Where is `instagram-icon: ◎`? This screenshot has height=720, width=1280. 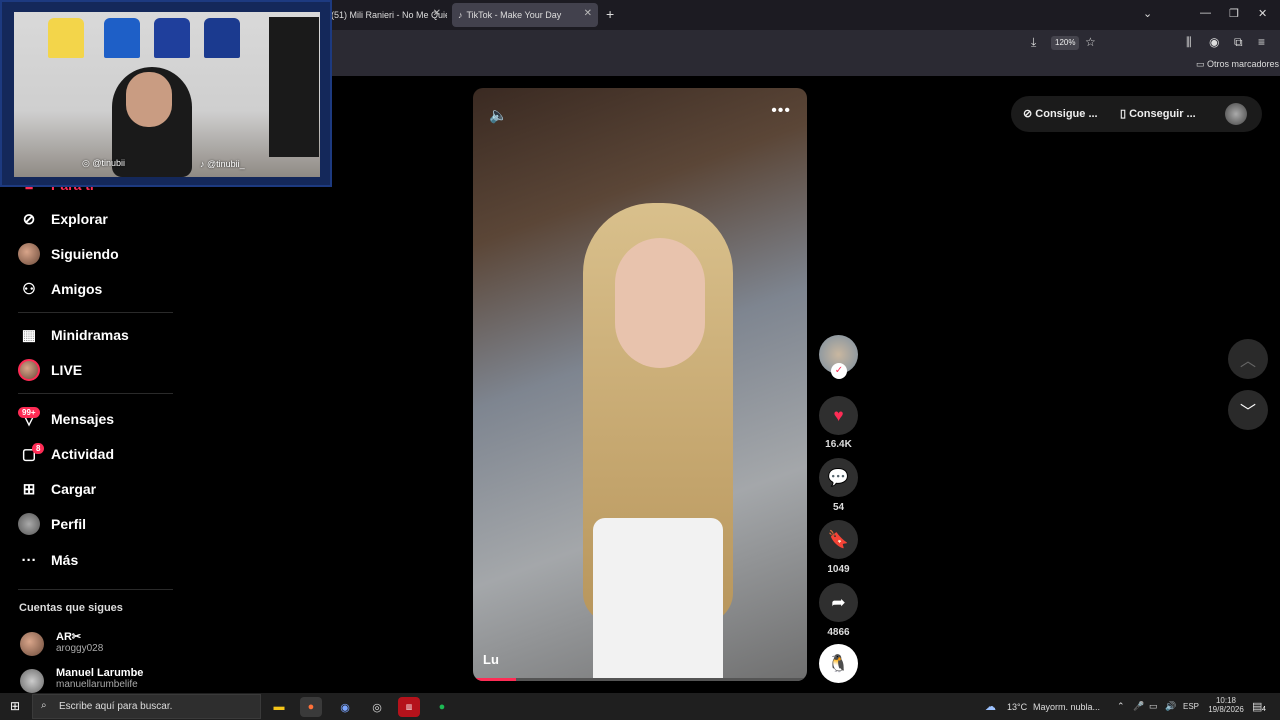 instagram-icon: ◎ is located at coordinates (87, 163).